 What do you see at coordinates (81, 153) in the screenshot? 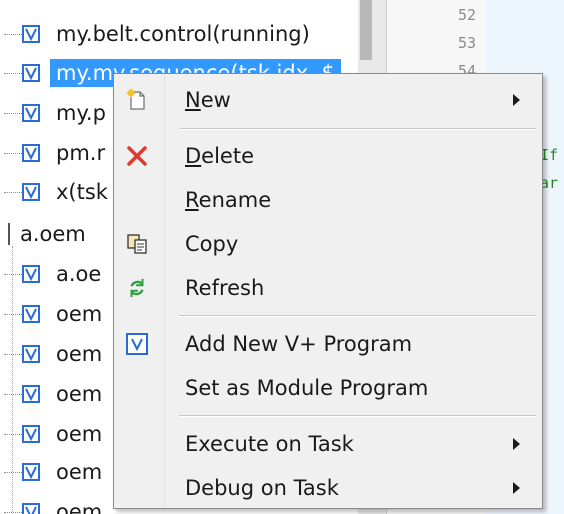
I see `tree-item-label: pm.r` at bounding box center [81, 153].